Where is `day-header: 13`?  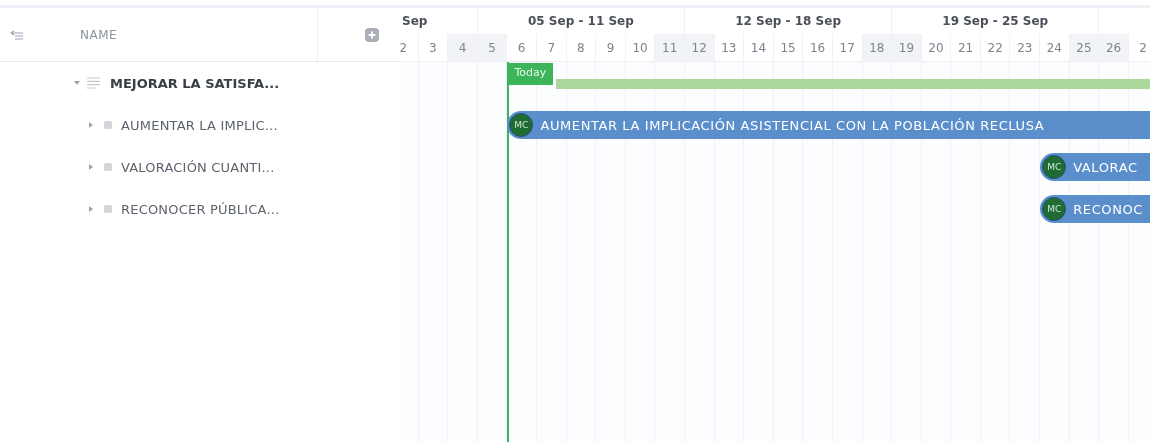
day-header: 13 is located at coordinates (729, 47).